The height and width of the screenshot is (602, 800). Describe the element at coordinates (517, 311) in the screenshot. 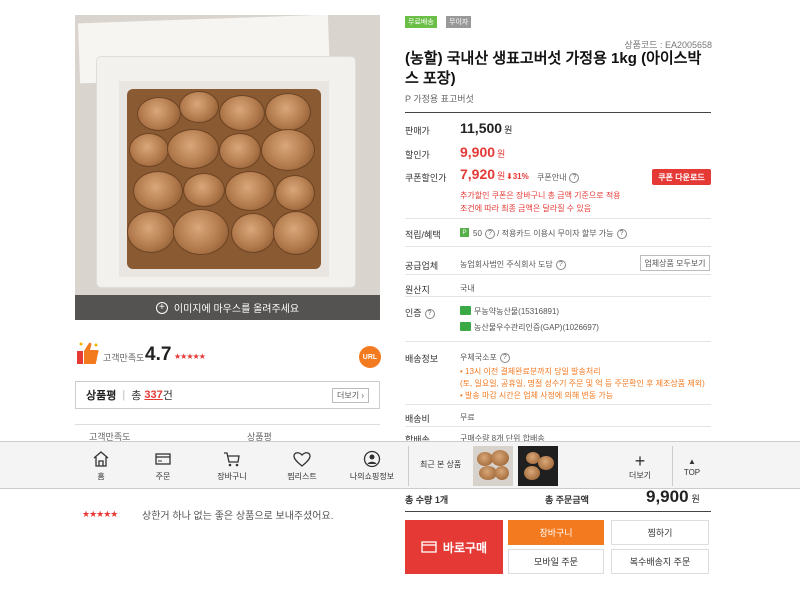

I see `certification-item: 무농약농산물(15316891)` at that location.